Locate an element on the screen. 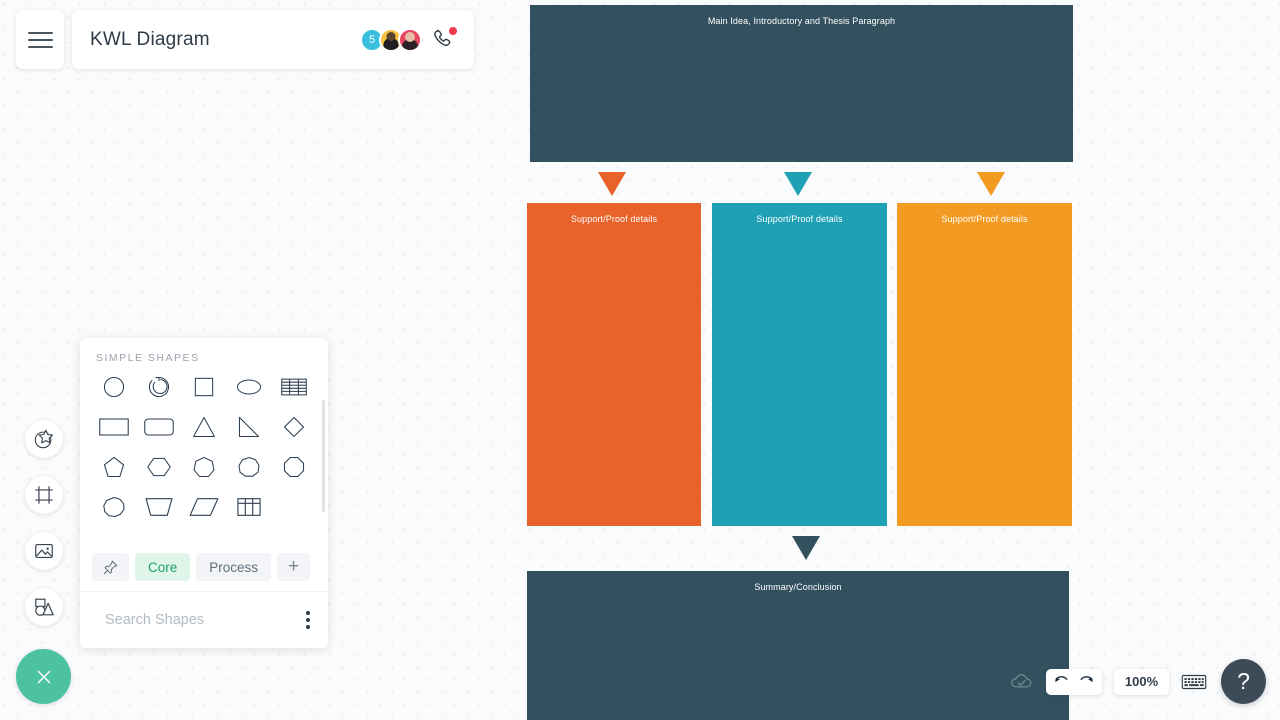  keyboard-shortcuts-icon is located at coordinates (1194, 681).